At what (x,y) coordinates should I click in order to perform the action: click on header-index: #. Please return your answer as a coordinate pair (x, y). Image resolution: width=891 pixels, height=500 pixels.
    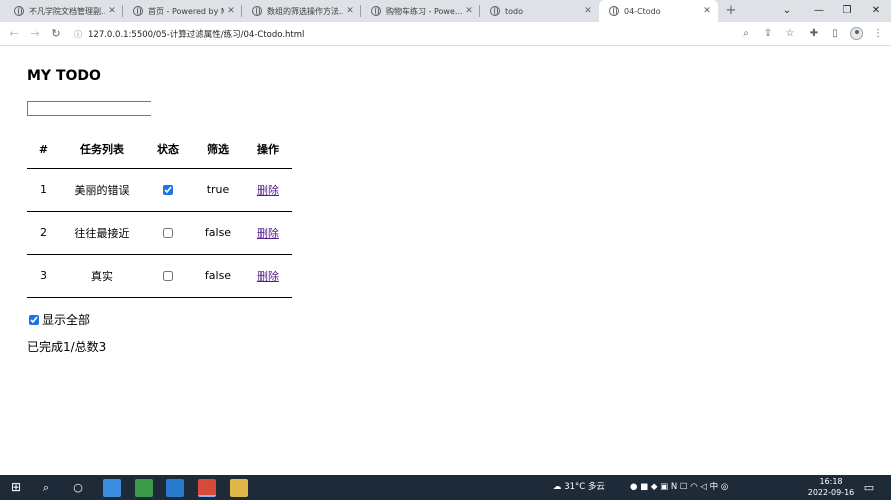
    Looking at the image, I should click on (43, 150).